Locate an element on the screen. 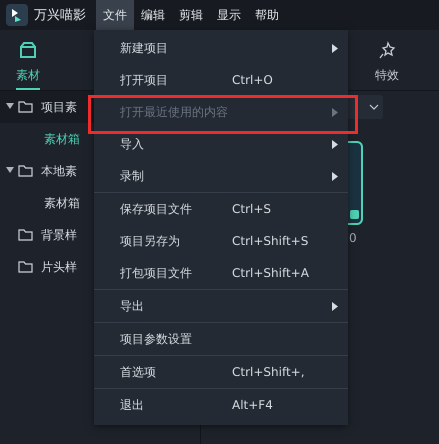 Image resolution: width=439 pixels, height=444 pixels. thumbnail-caption: 0 is located at coordinates (353, 238).